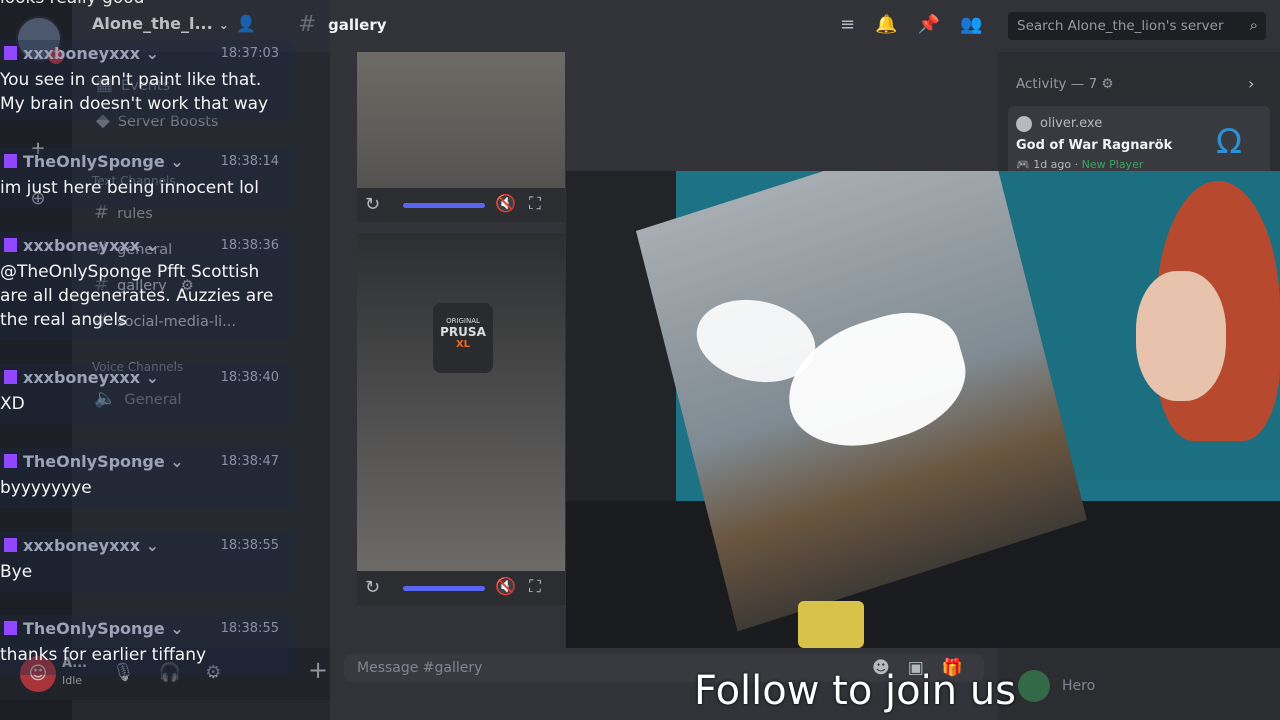 This screenshot has height=720, width=1280. What do you see at coordinates (420, 668) in the screenshot?
I see `message-placeholder: Message #gallery` at bounding box center [420, 668].